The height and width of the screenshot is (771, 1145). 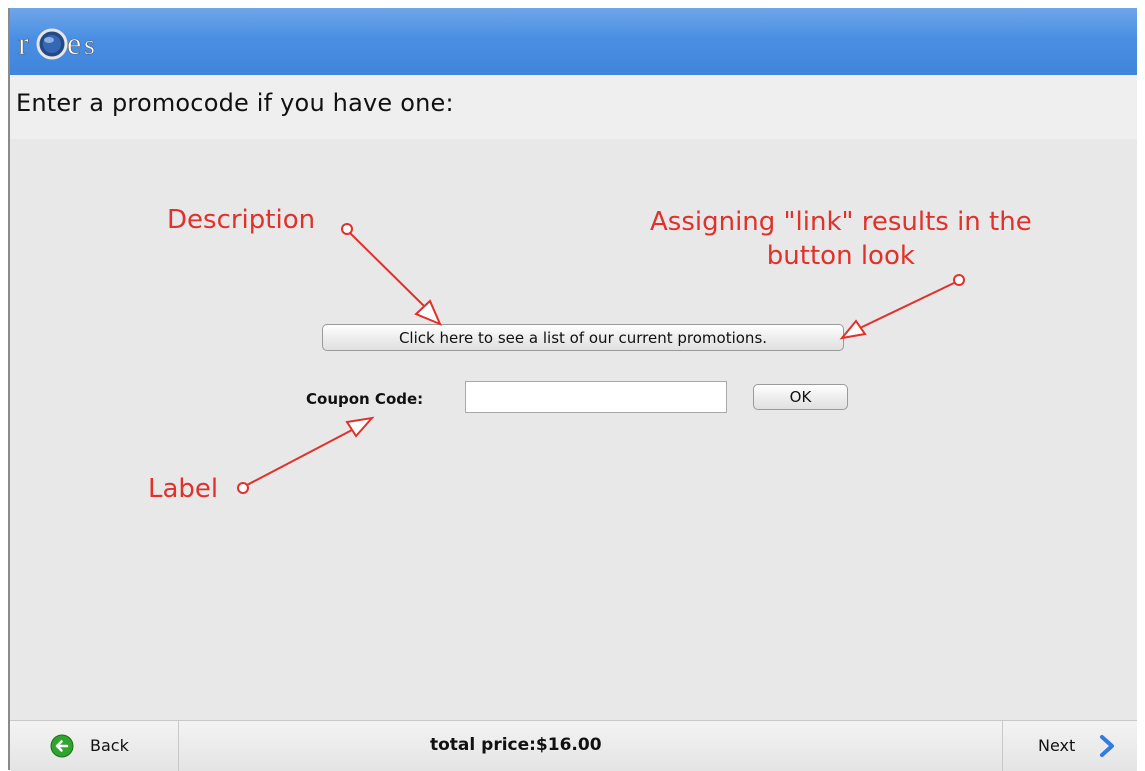 What do you see at coordinates (235, 103) in the screenshot?
I see `page-prompt: Enter a promocode if you have one:` at bounding box center [235, 103].